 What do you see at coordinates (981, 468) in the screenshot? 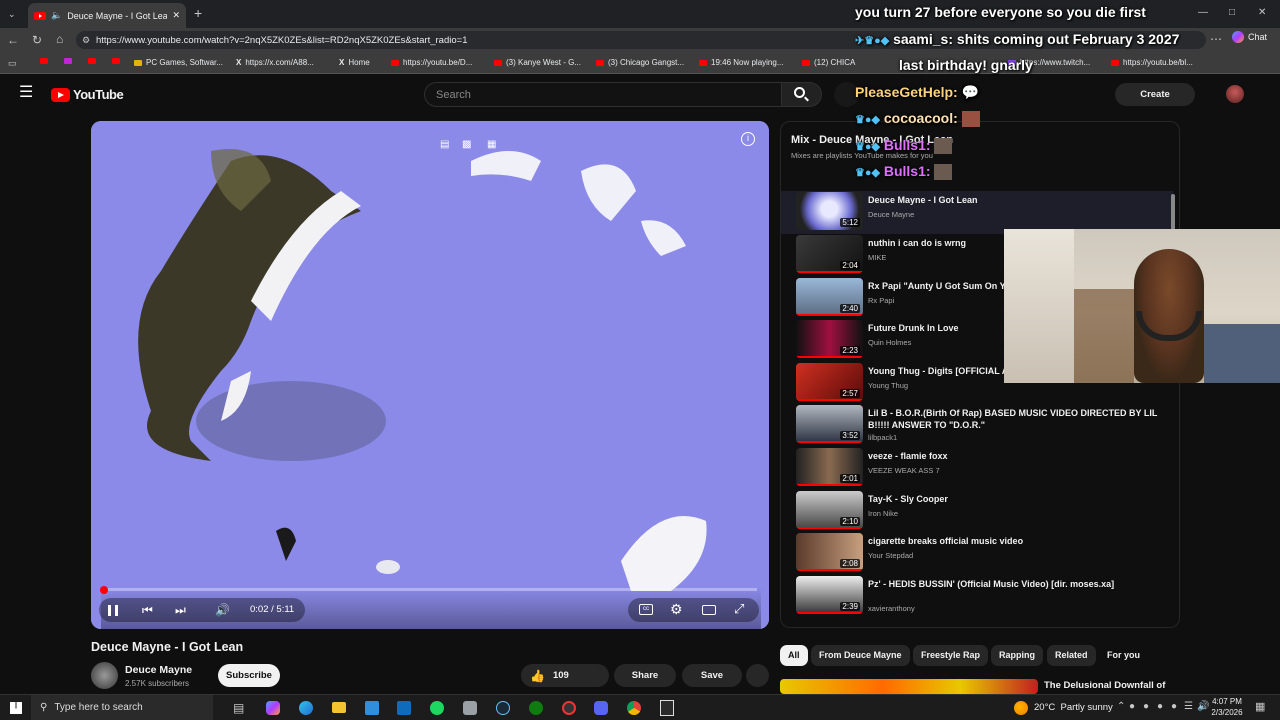
I see `playlist-item: 2:01 veeze - flamie foxx VEEZE WEAK ASS 7` at bounding box center [981, 468].